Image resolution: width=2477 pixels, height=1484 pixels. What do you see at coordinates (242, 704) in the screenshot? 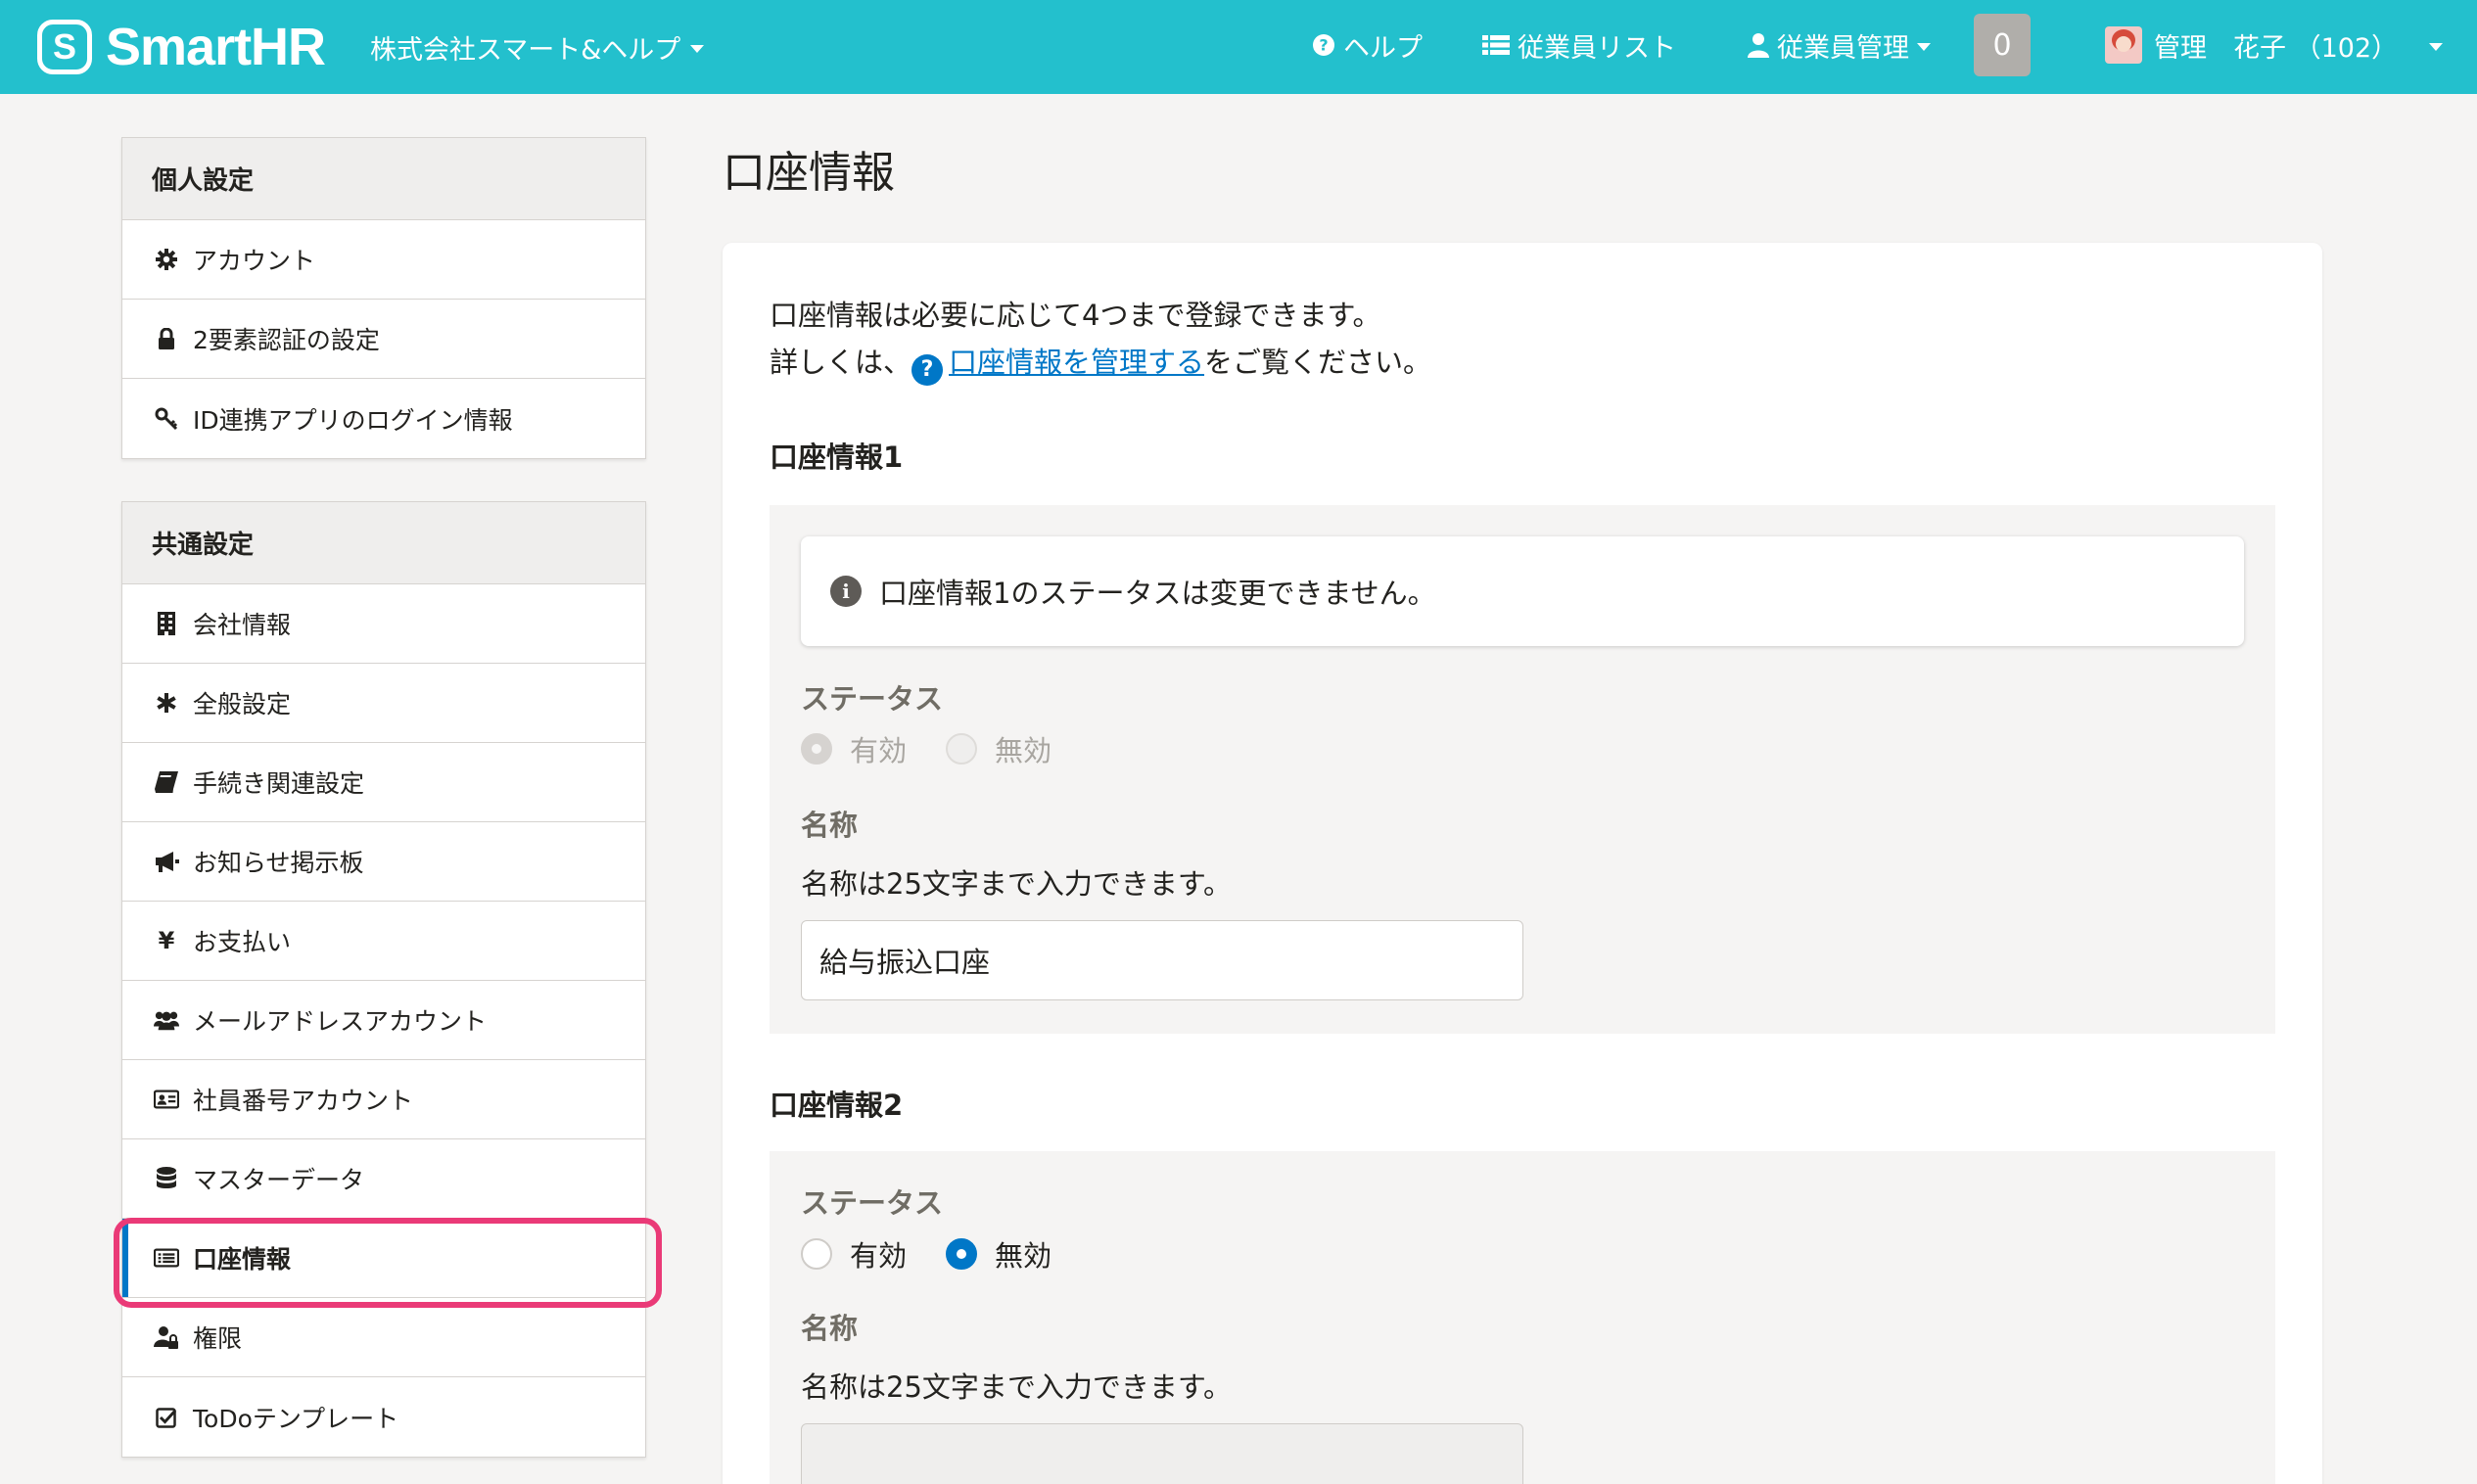
I see `sidebar-item-label: 全般設定` at bounding box center [242, 704].